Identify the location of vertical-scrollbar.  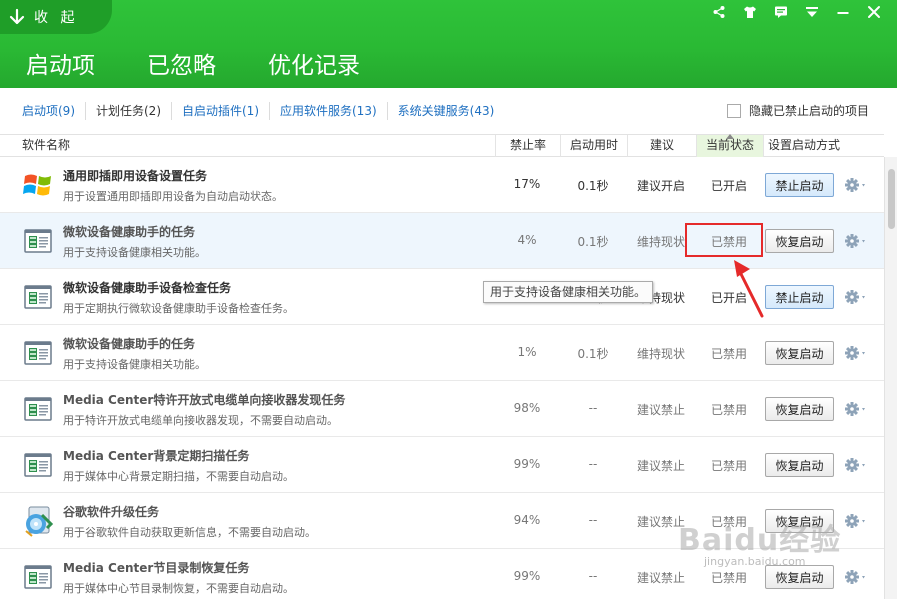
(890, 378).